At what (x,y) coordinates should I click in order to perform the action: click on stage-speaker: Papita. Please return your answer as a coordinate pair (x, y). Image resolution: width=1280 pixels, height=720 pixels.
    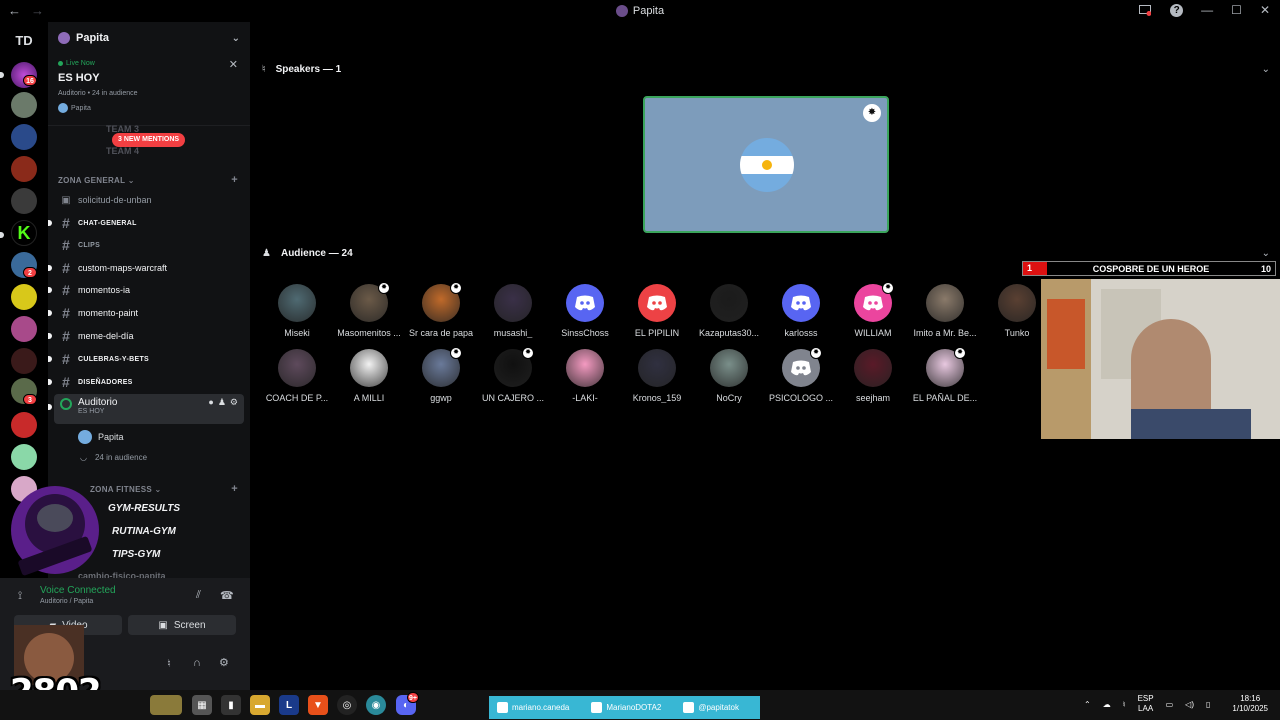
    Looking at the image, I should click on (101, 437).